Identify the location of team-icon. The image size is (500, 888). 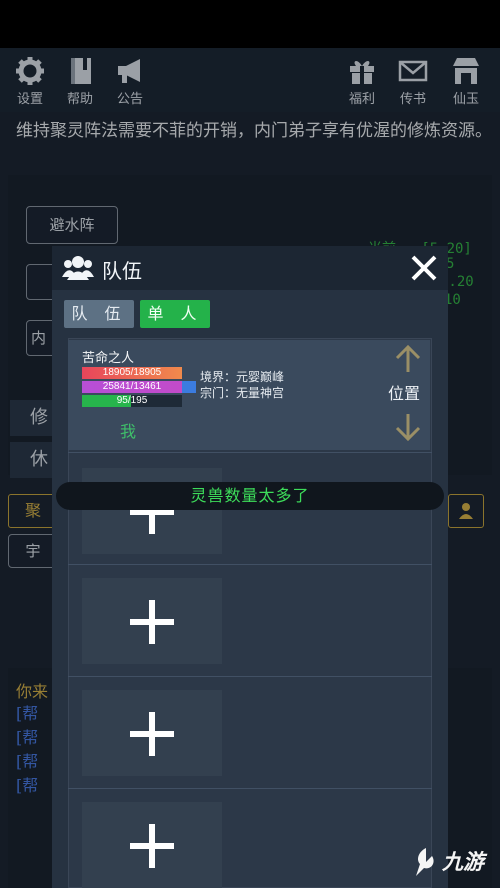
(78, 268).